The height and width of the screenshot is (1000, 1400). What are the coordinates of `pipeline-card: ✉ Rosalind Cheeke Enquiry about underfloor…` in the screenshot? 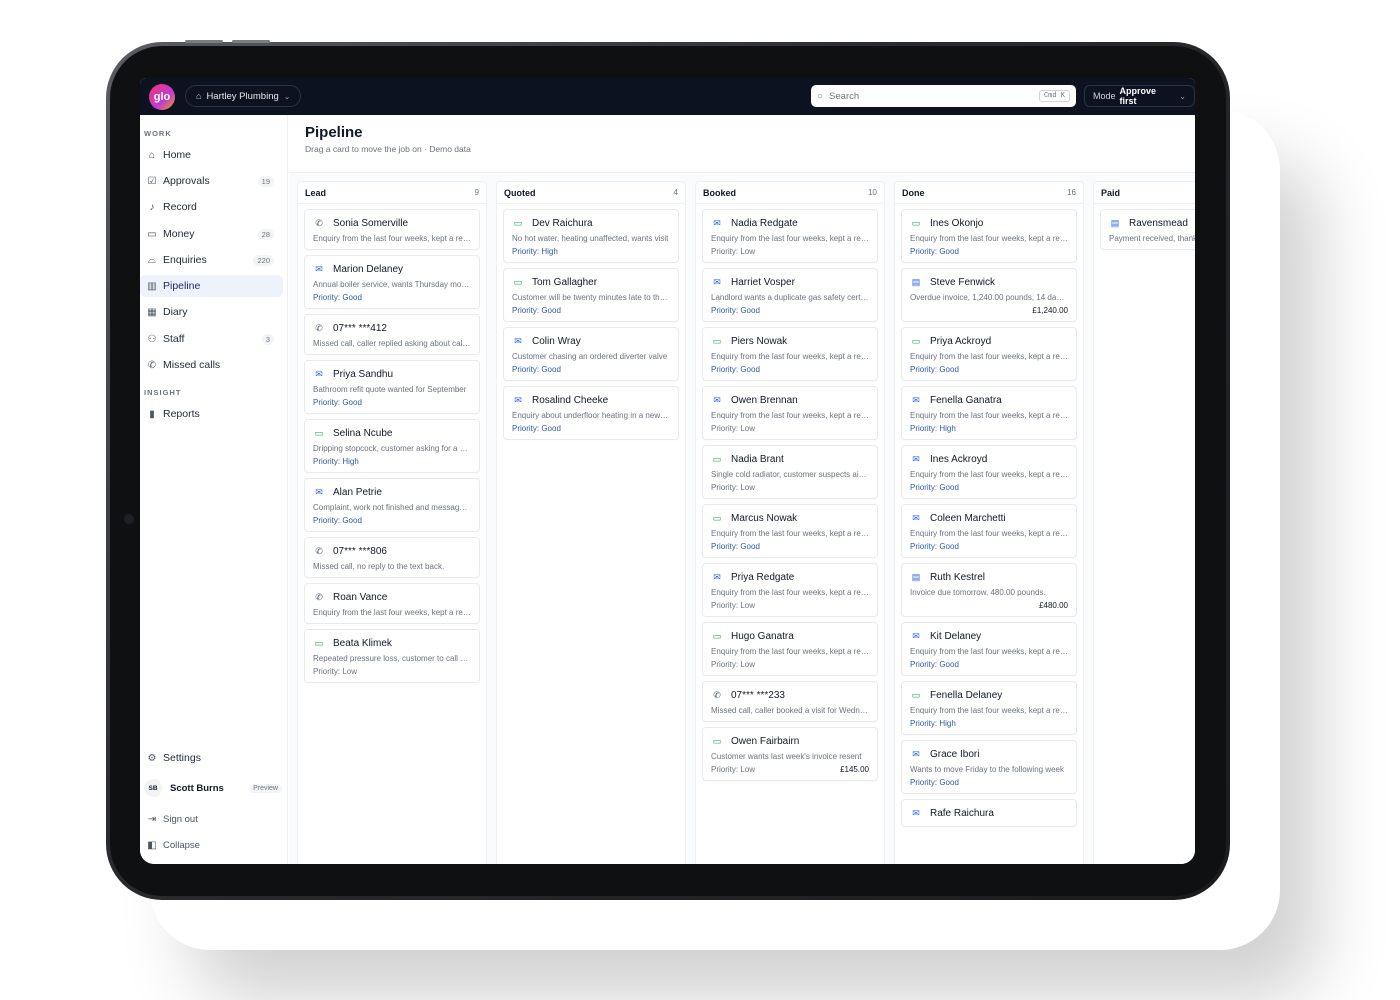 It's located at (591, 413).